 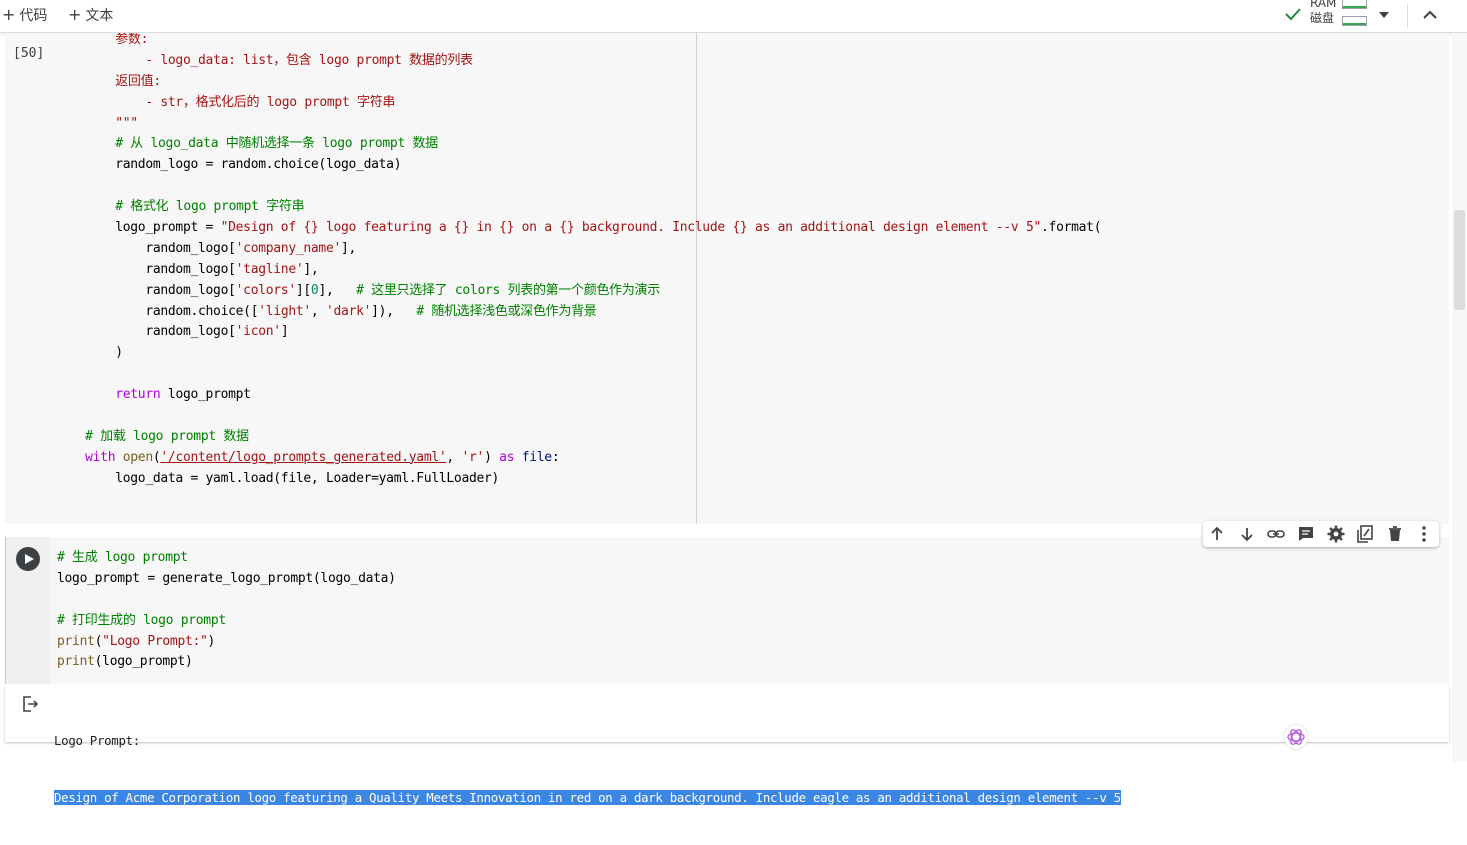 I want to click on more-options-icon, so click(x=1424, y=534).